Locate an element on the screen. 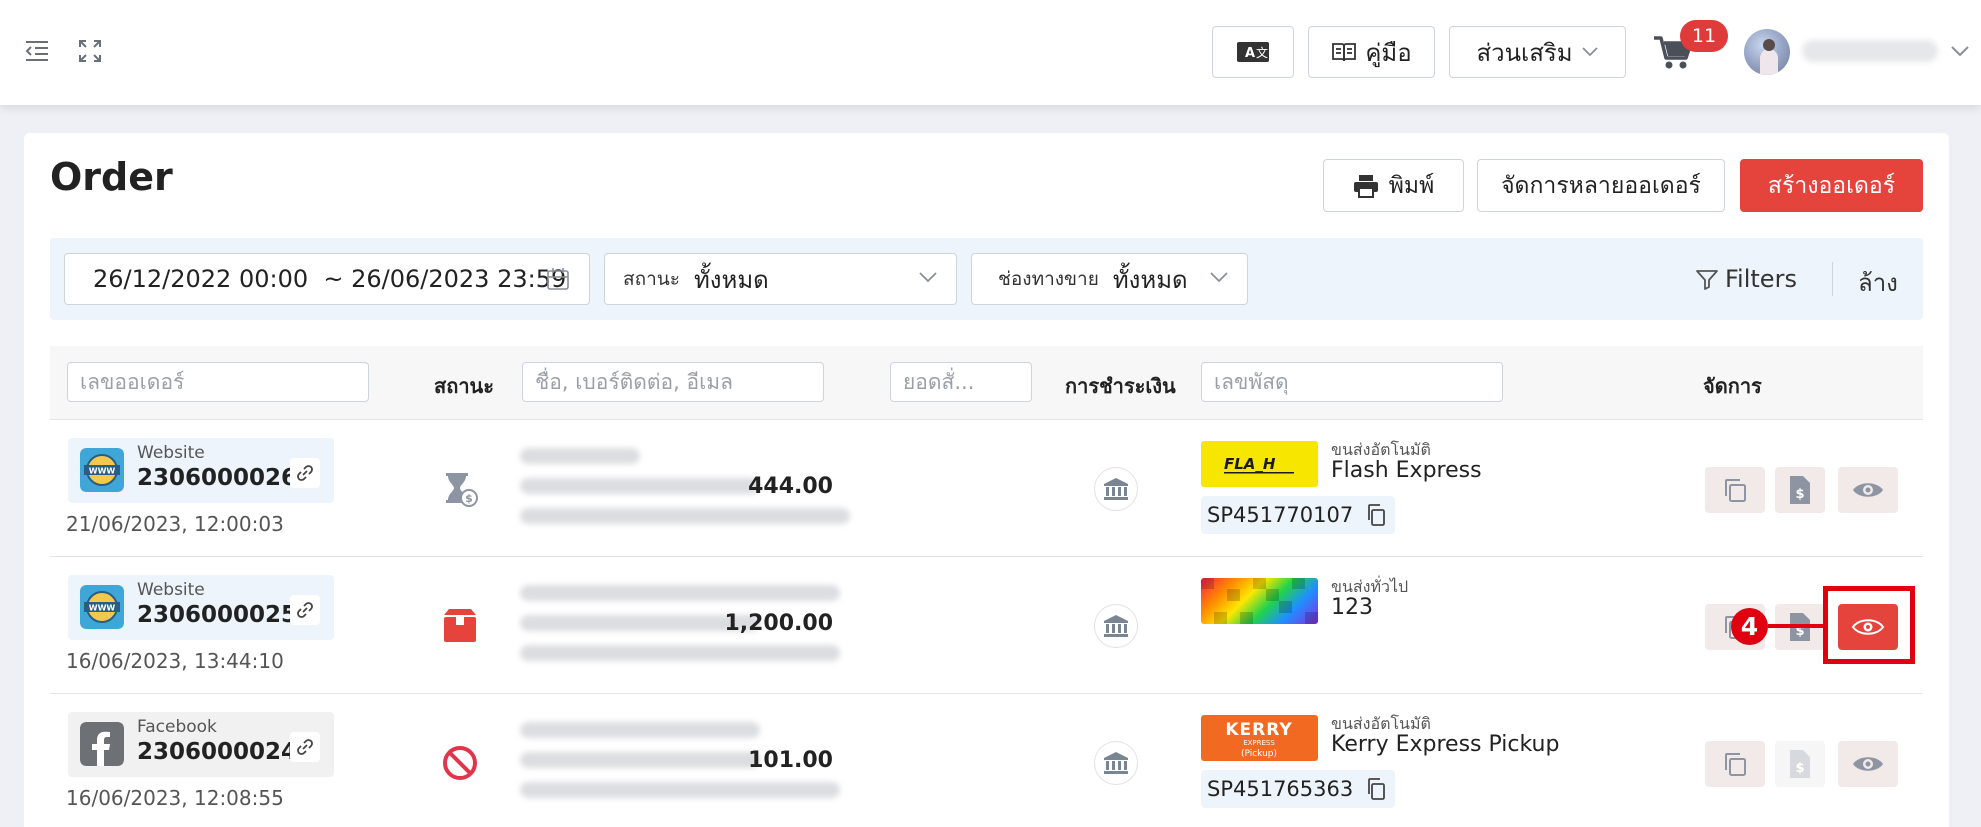 This screenshot has height=827, width=1981. print-button: พิมพ์ is located at coordinates (1393, 185).